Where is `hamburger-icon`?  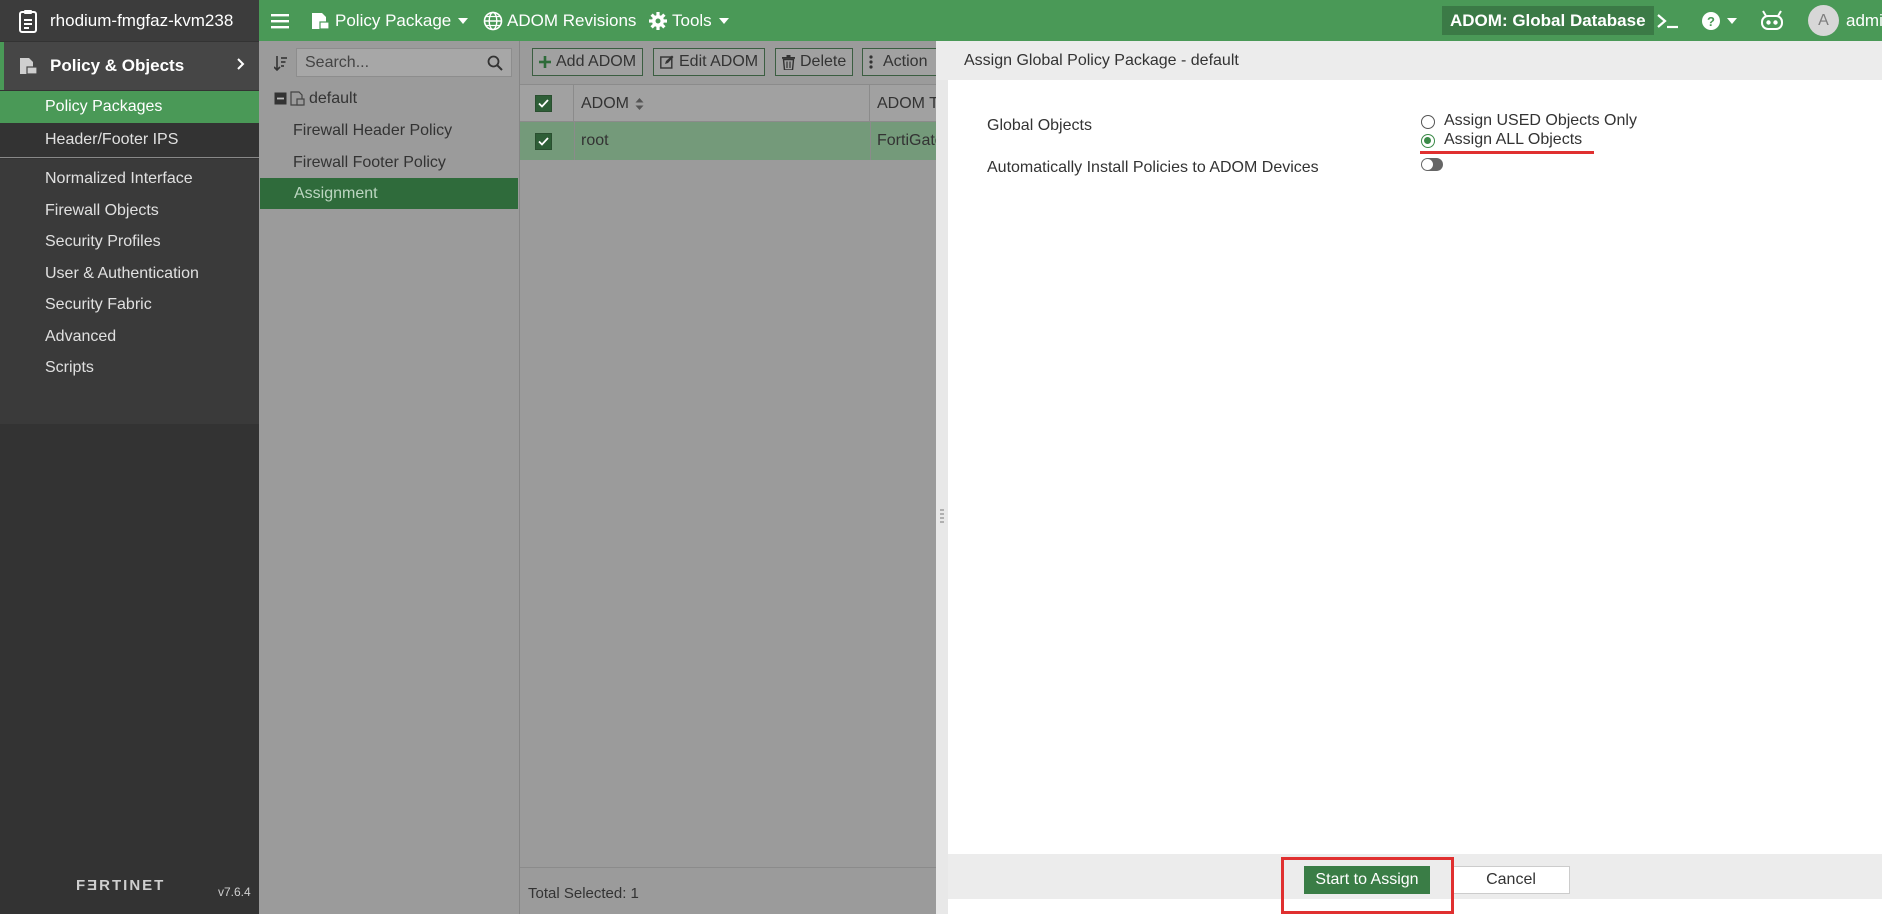 hamburger-icon is located at coordinates (280, 20).